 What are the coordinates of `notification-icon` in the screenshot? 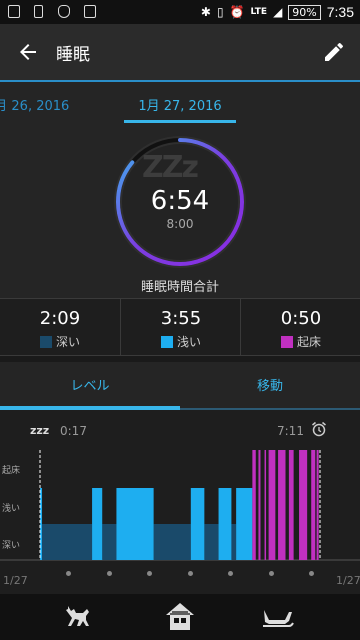 It's located at (14, 11).